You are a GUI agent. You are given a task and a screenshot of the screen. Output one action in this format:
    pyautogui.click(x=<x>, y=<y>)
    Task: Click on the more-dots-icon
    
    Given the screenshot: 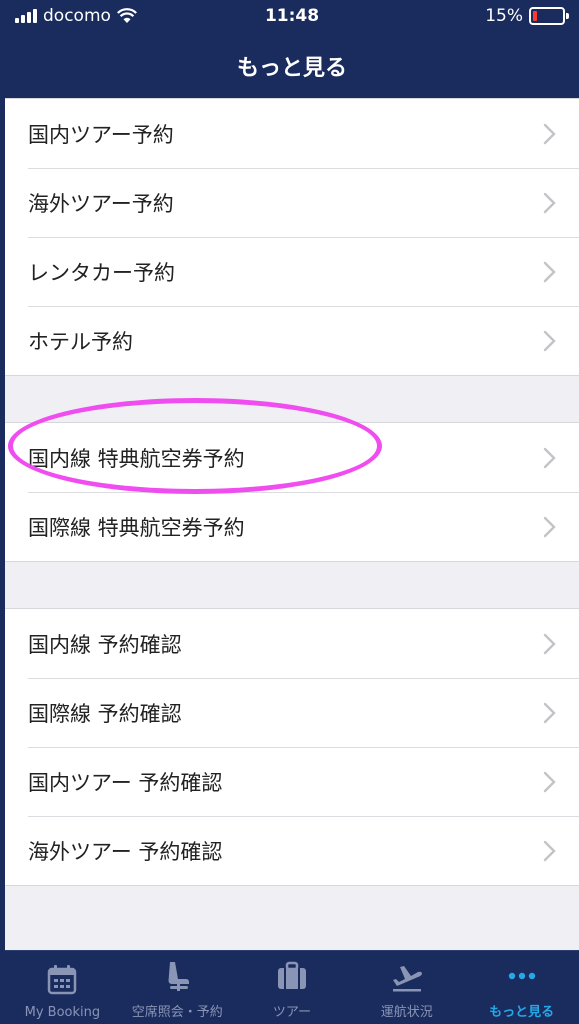 What is the action you would take?
    pyautogui.click(x=521, y=976)
    